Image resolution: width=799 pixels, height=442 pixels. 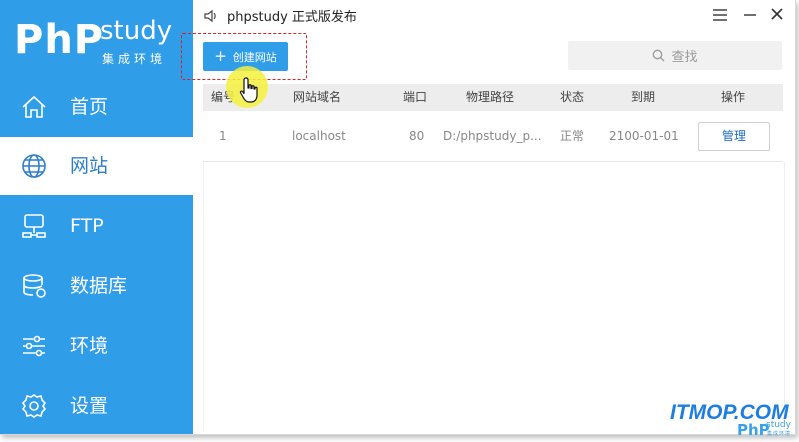 I want to click on logo-study: study, so click(x=136, y=31).